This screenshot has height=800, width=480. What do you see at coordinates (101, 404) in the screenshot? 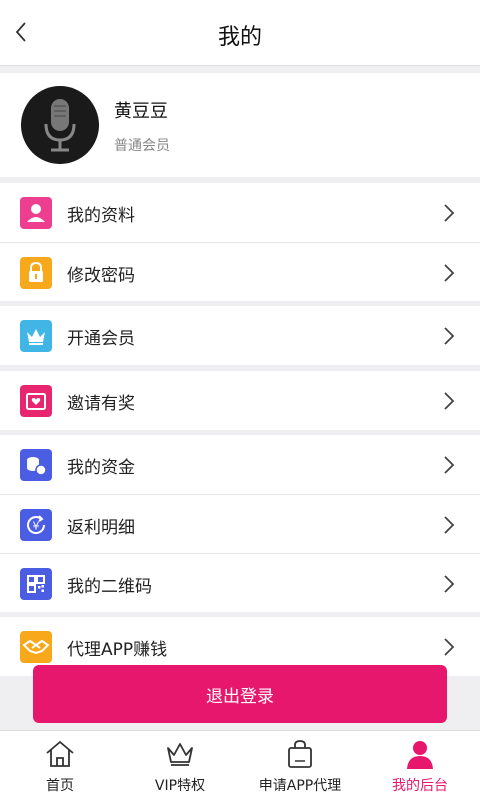
I see `menu-item-label: 邀请有奖` at bounding box center [101, 404].